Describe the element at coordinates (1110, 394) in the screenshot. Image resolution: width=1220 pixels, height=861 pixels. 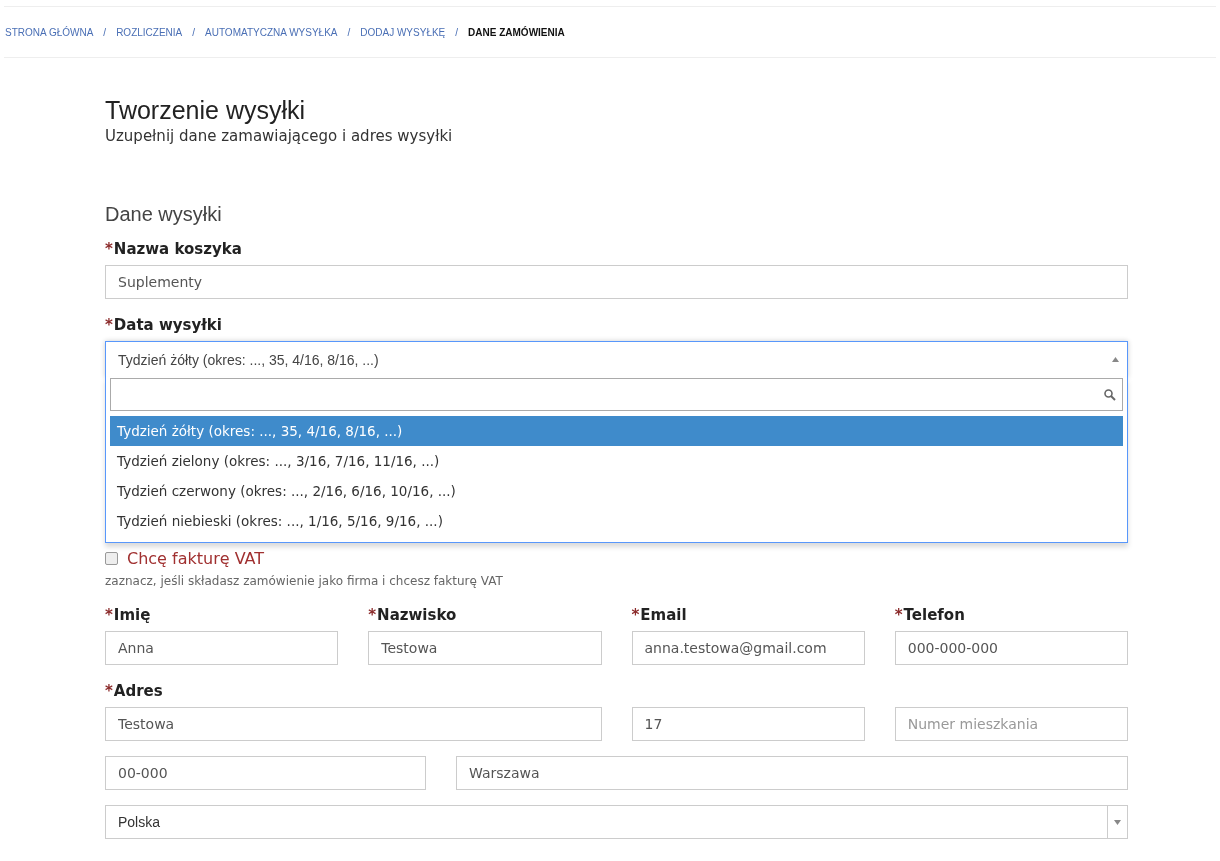
I see `search-icon` at that location.